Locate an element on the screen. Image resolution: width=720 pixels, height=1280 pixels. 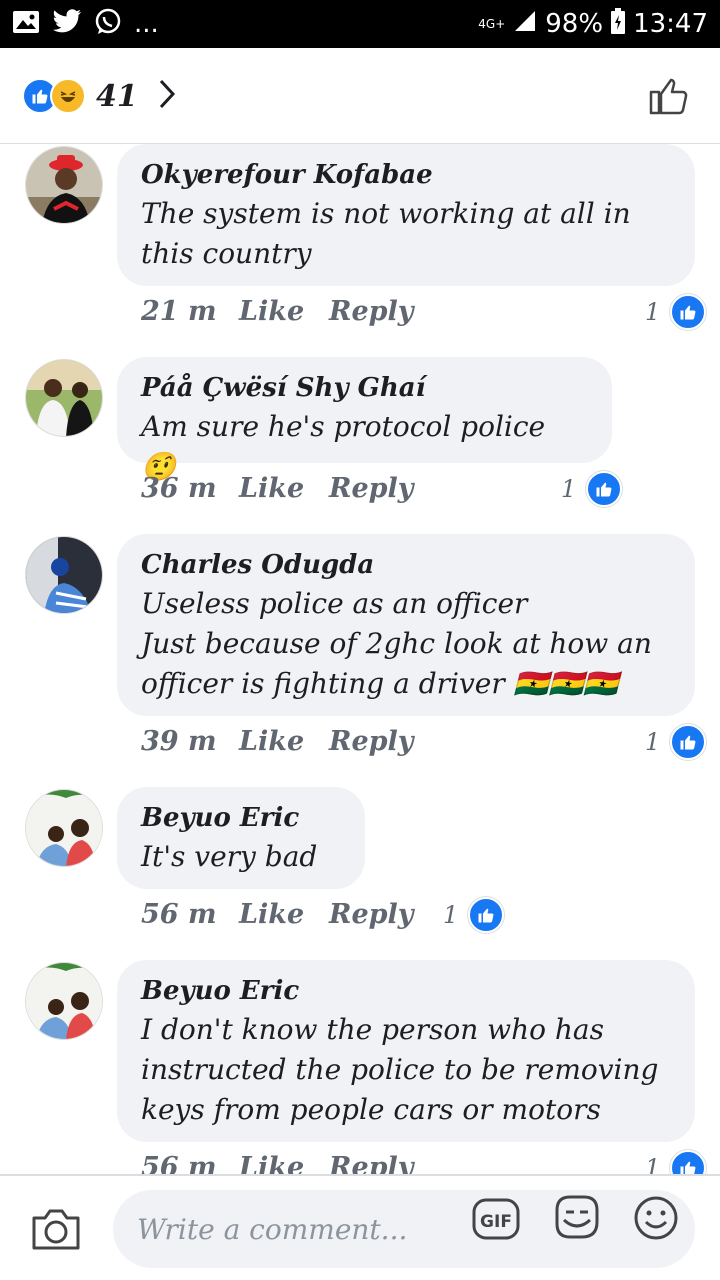
reactions-summary: 41 is located at coordinates (99, 96).